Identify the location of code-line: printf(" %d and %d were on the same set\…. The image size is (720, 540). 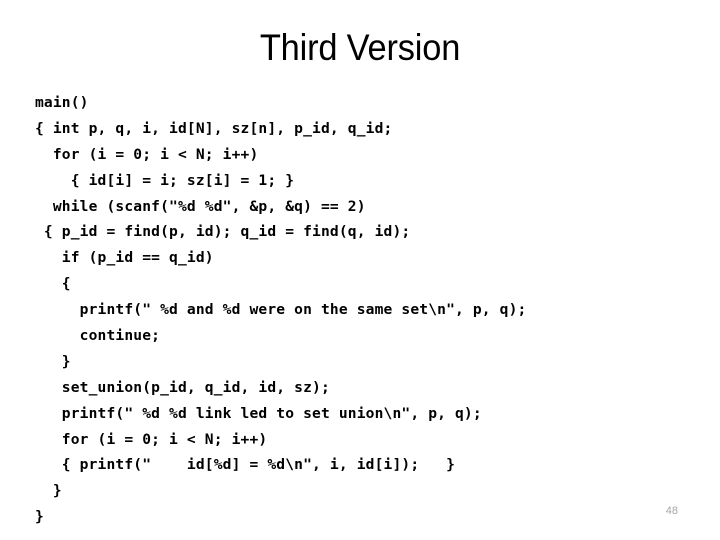
(281, 310).